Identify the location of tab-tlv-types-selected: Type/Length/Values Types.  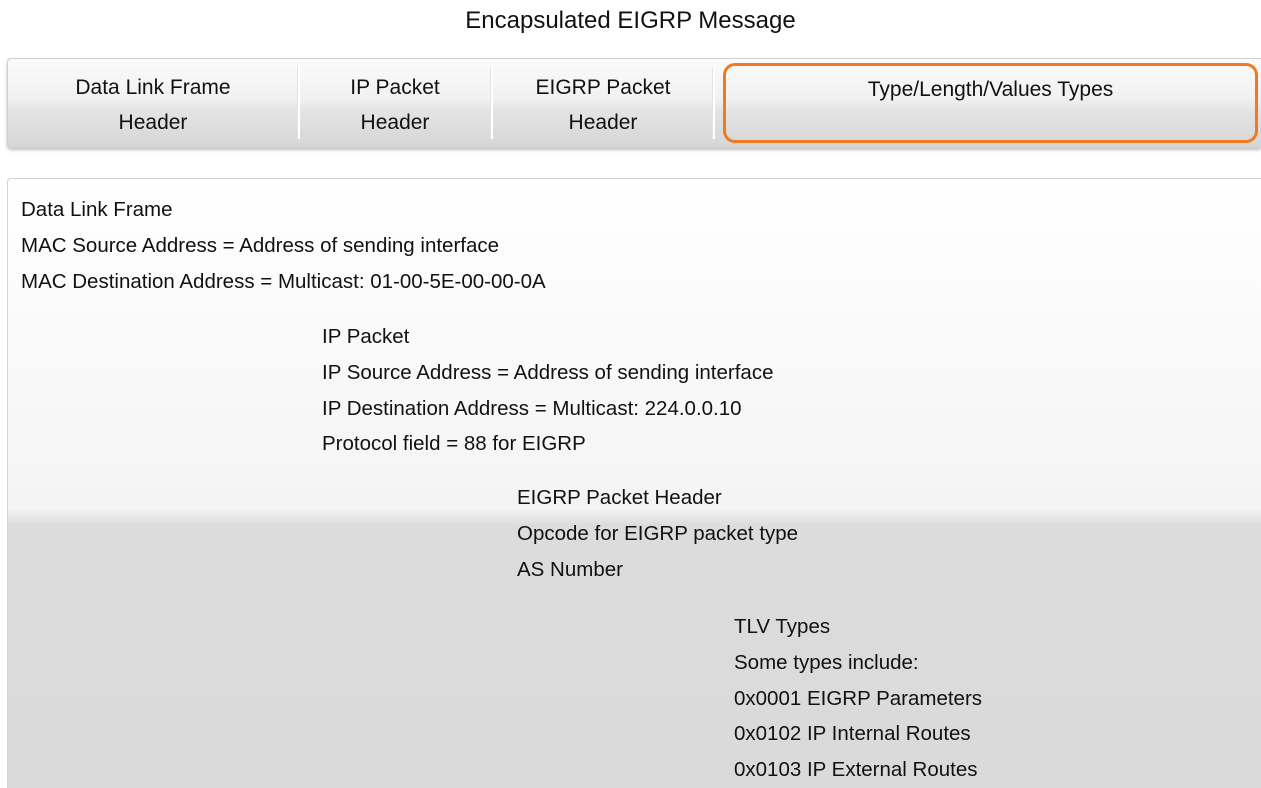
(990, 103).